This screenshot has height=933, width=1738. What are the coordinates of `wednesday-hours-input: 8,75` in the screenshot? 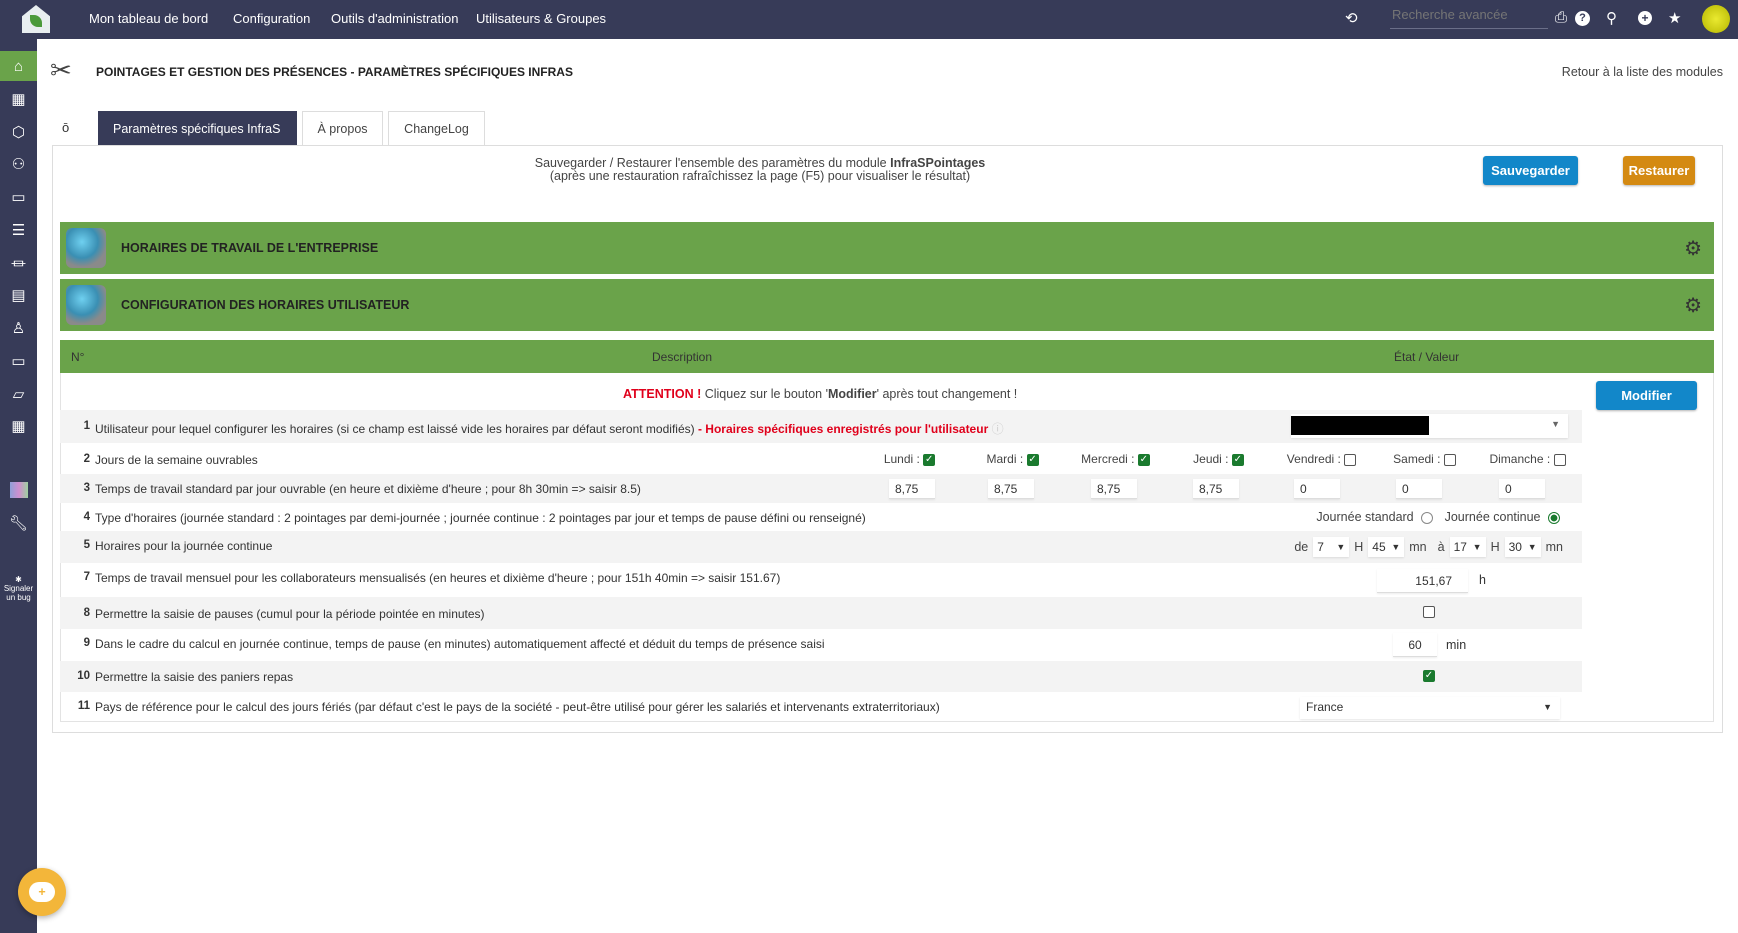 It's located at (1114, 489).